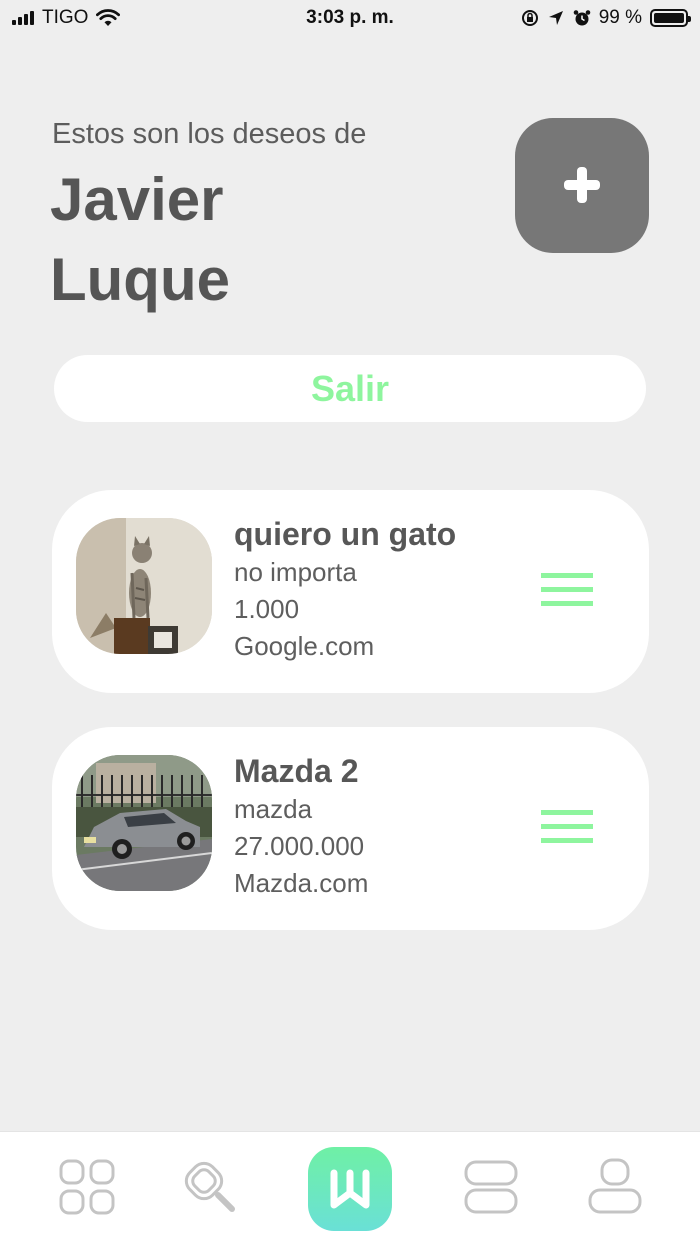 Image resolution: width=700 pixels, height=1244 pixels. I want to click on orientation-lock-icon, so click(529, 18).